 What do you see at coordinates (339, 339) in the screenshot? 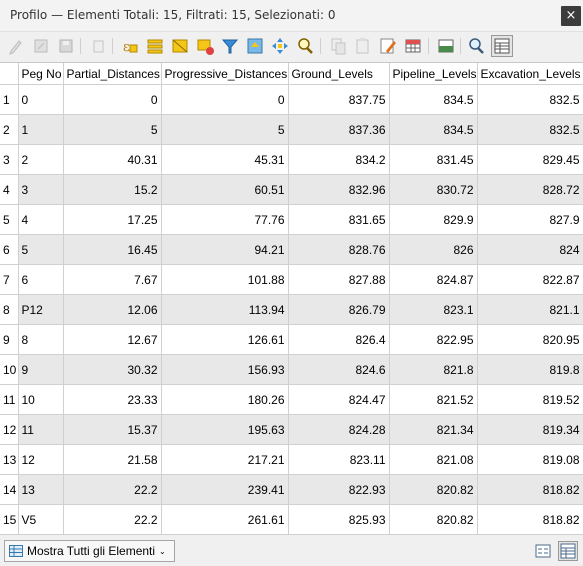
I see `table-cell-ground: 826.4` at bounding box center [339, 339].